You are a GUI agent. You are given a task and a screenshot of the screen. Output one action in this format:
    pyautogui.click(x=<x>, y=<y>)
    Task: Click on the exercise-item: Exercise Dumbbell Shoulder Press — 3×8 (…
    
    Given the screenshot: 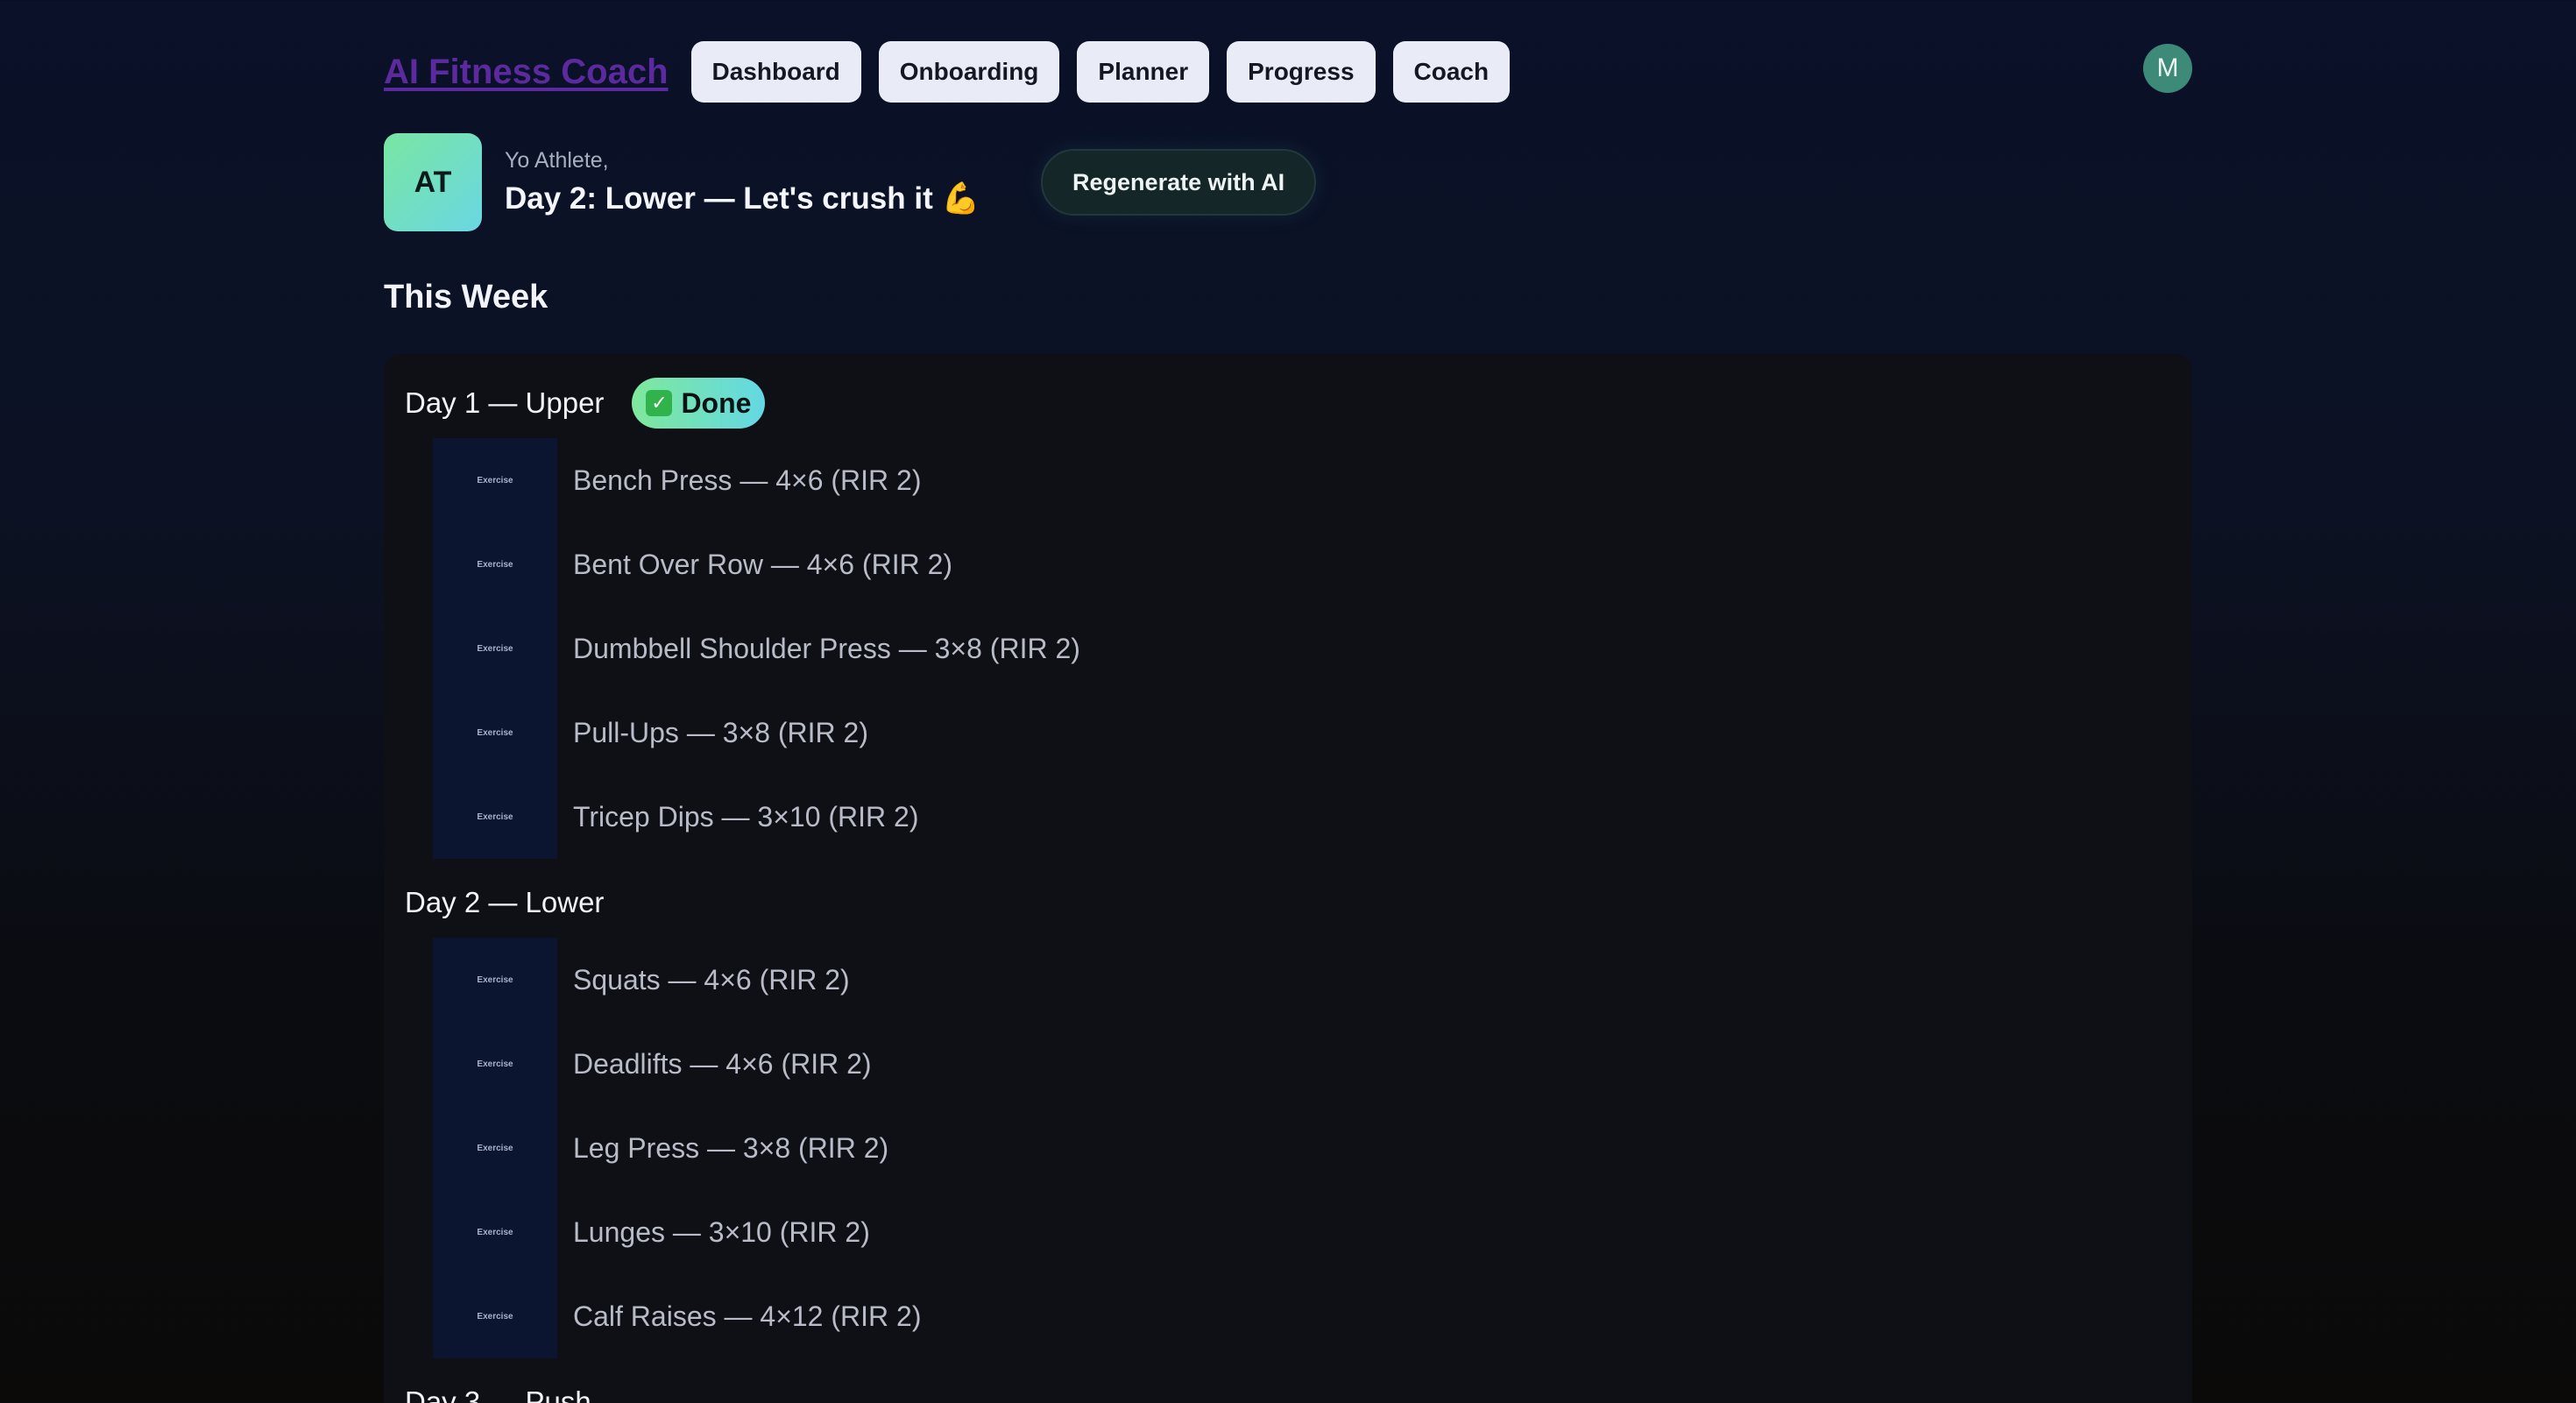 What is the action you would take?
    pyautogui.click(x=1302, y=649)
    